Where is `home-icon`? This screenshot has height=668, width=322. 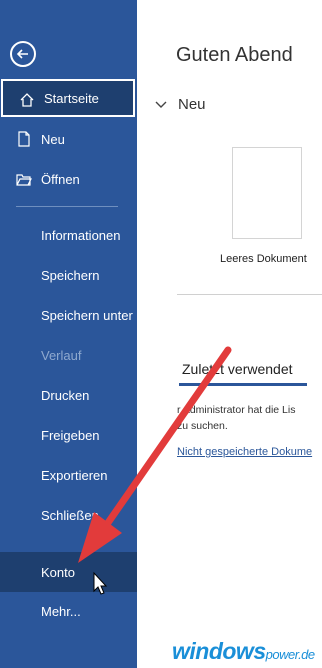 home-icon is located at coordinates (27, 100).